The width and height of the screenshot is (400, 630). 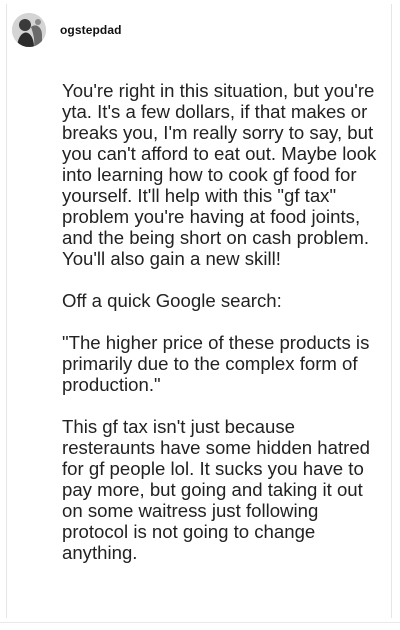 I want to click on post-header: ogstepdad, so click(x=67, y=30).